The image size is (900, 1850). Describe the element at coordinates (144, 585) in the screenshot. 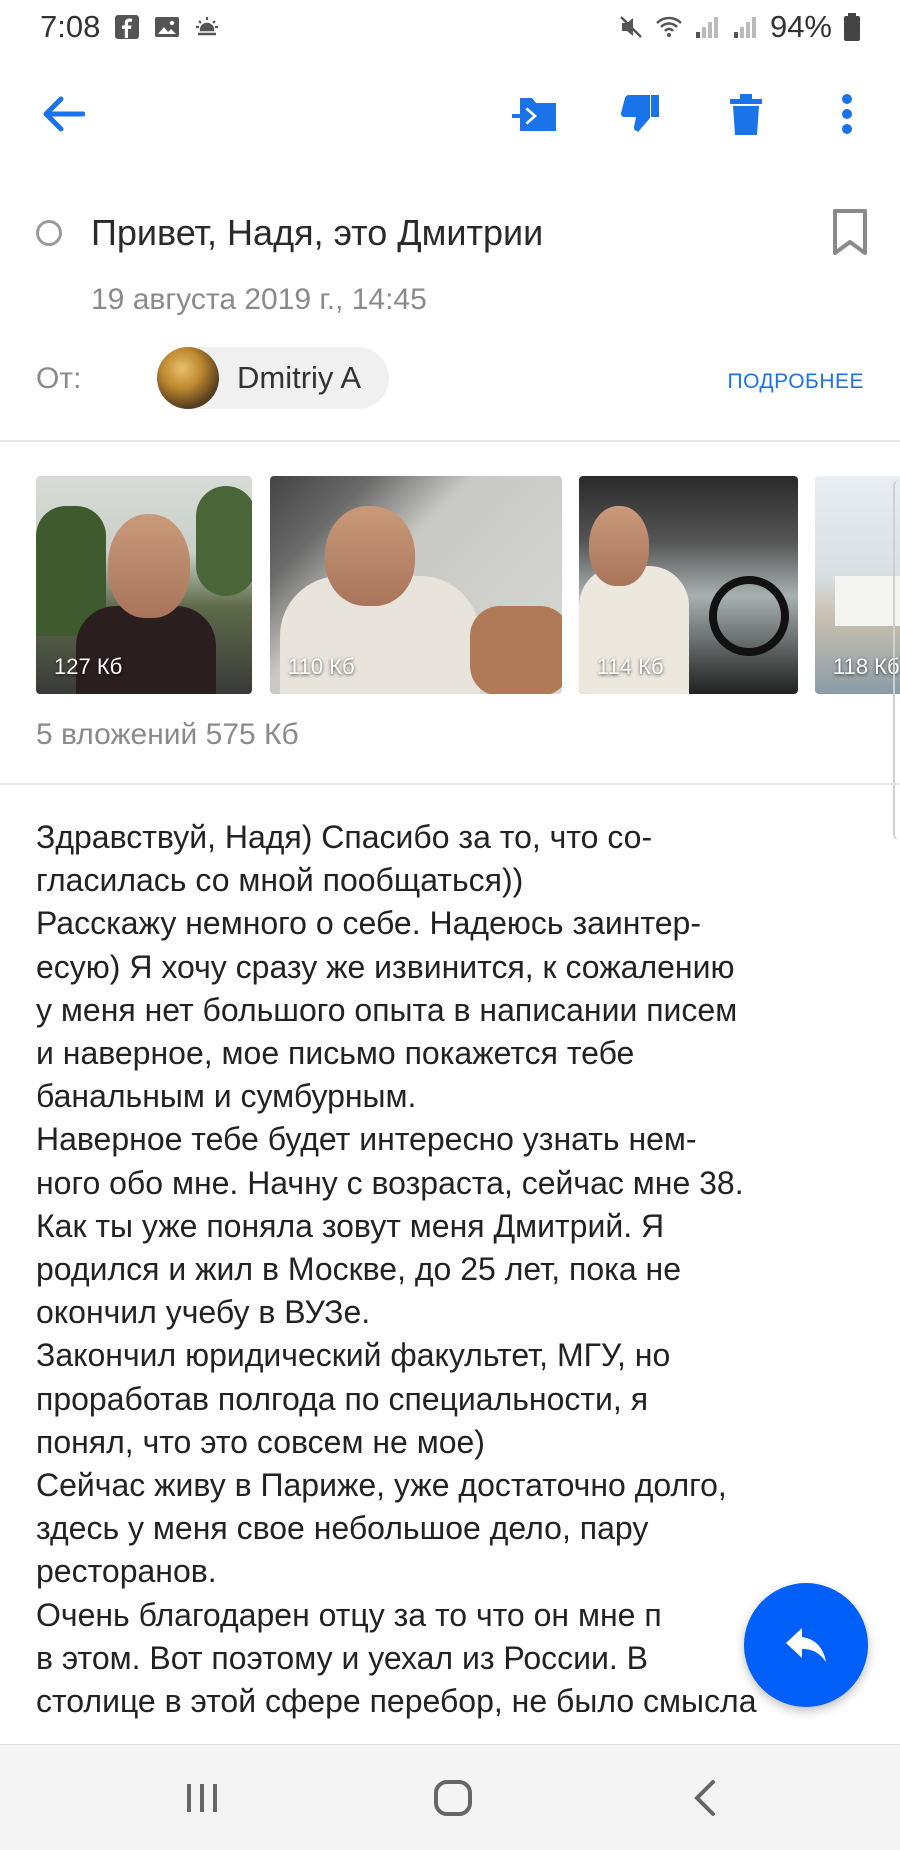

I see `attachment-thumbnail: 127 Кб` at that location.